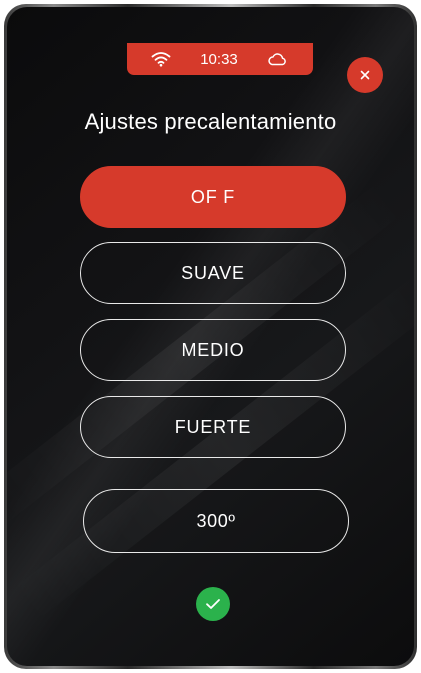  I want to click on option-suave-button: SUAVE, so click(213, 273).